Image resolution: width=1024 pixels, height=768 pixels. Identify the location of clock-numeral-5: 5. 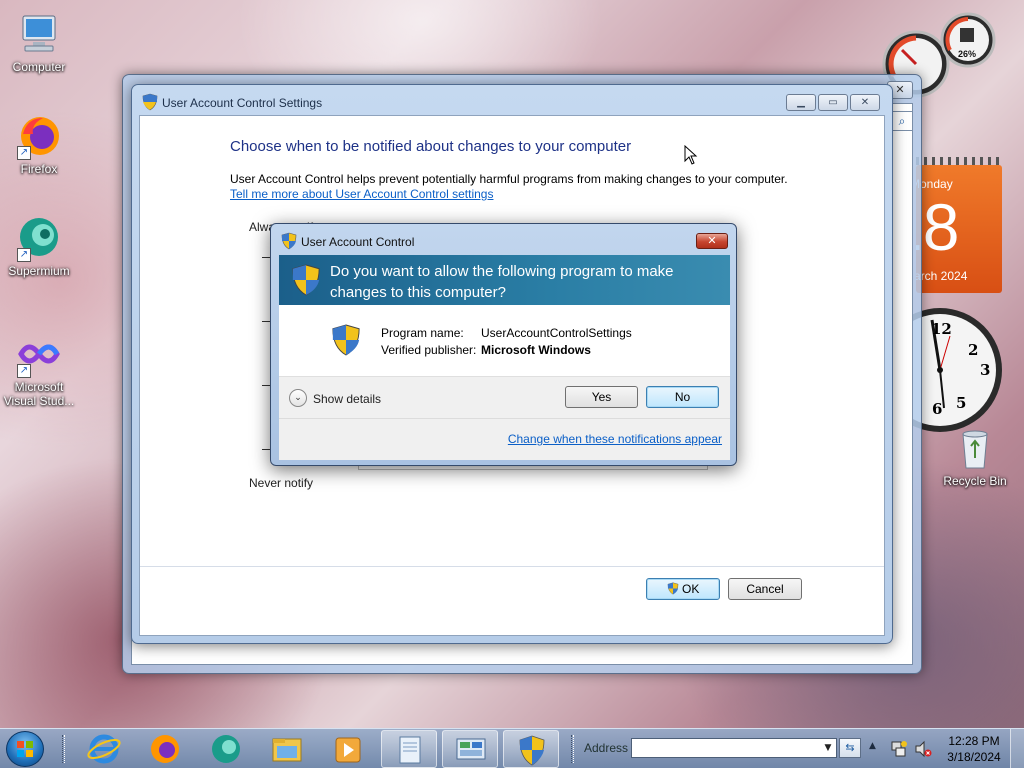
(961, 403).